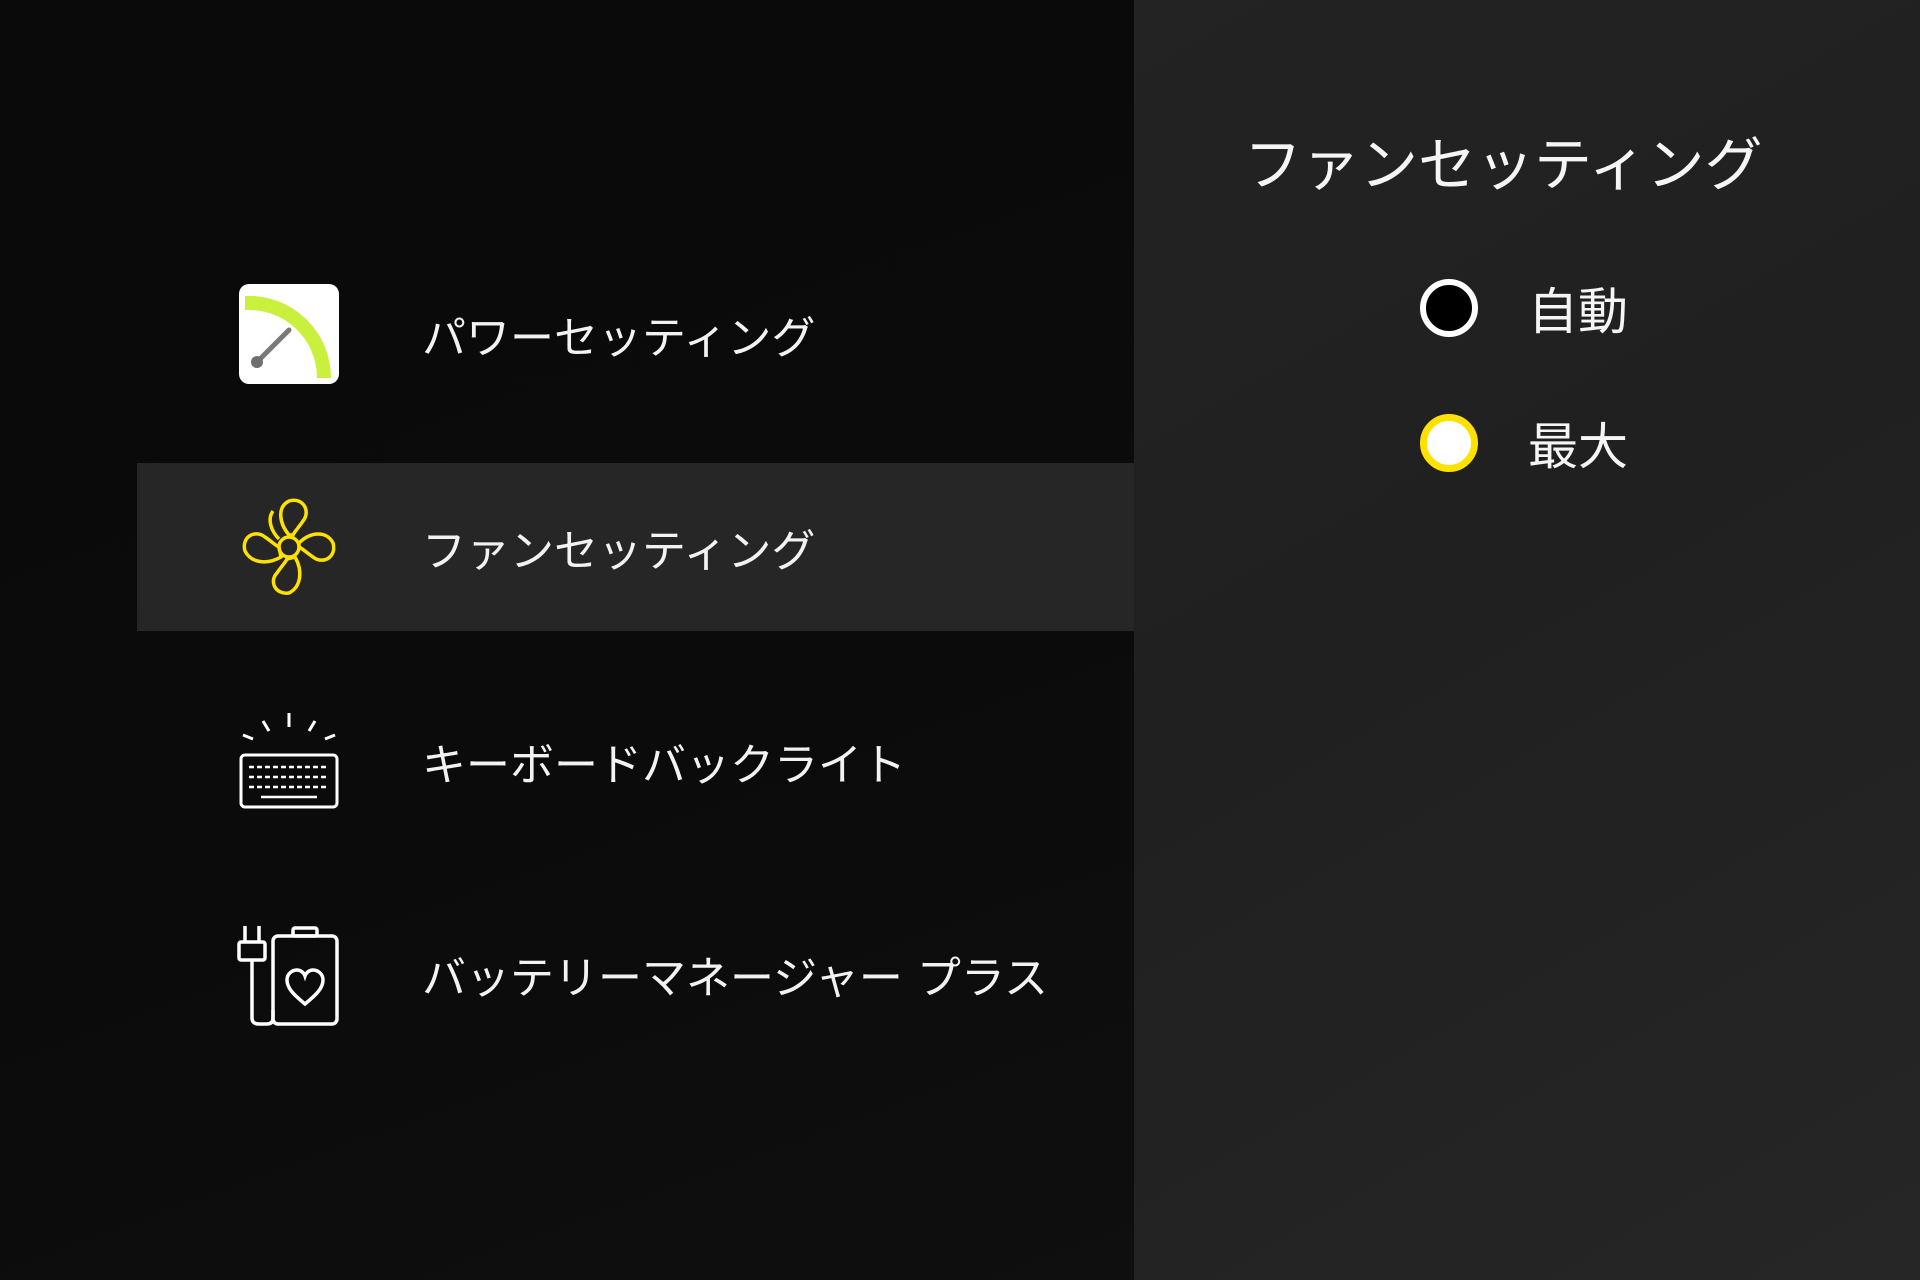 Image resolution: width=1920 pixels, height=1280 pixels. Describe the element at coordinates (619, 338) in the screenshot. I see `nav-item-label: パワーセッティング` at that location.